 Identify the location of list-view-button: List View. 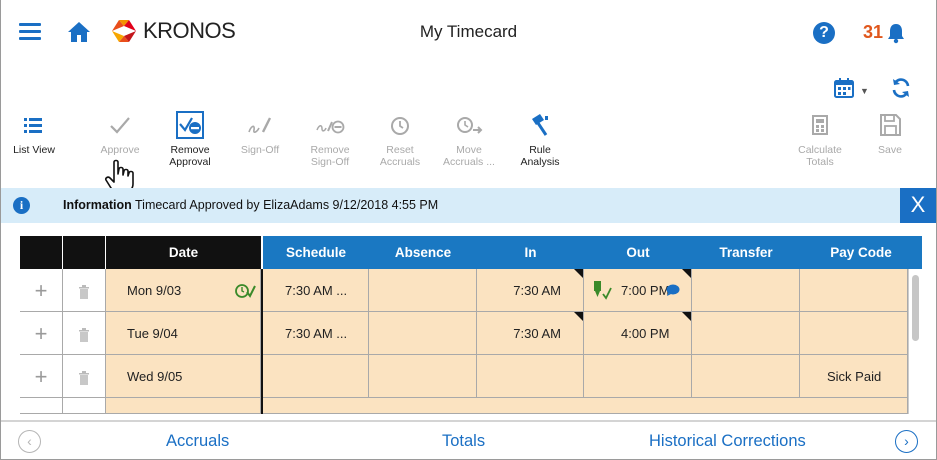
(34, 133).